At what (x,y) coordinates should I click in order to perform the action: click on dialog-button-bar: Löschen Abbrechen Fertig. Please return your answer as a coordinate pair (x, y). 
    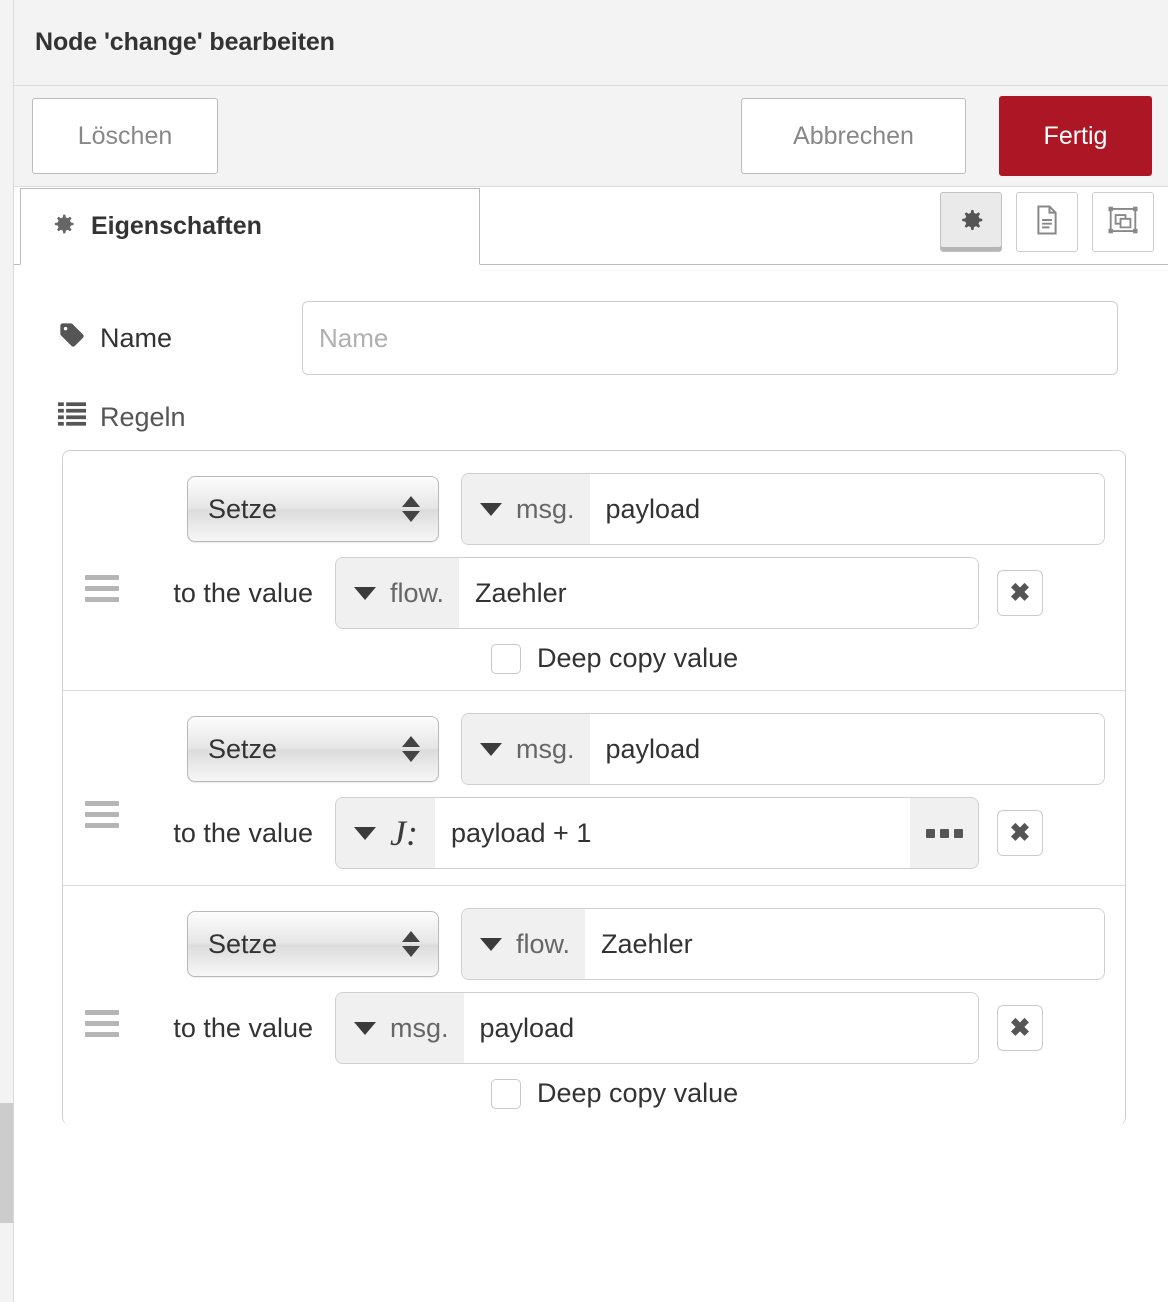
    Looking at the image, I should click on (591, 136).